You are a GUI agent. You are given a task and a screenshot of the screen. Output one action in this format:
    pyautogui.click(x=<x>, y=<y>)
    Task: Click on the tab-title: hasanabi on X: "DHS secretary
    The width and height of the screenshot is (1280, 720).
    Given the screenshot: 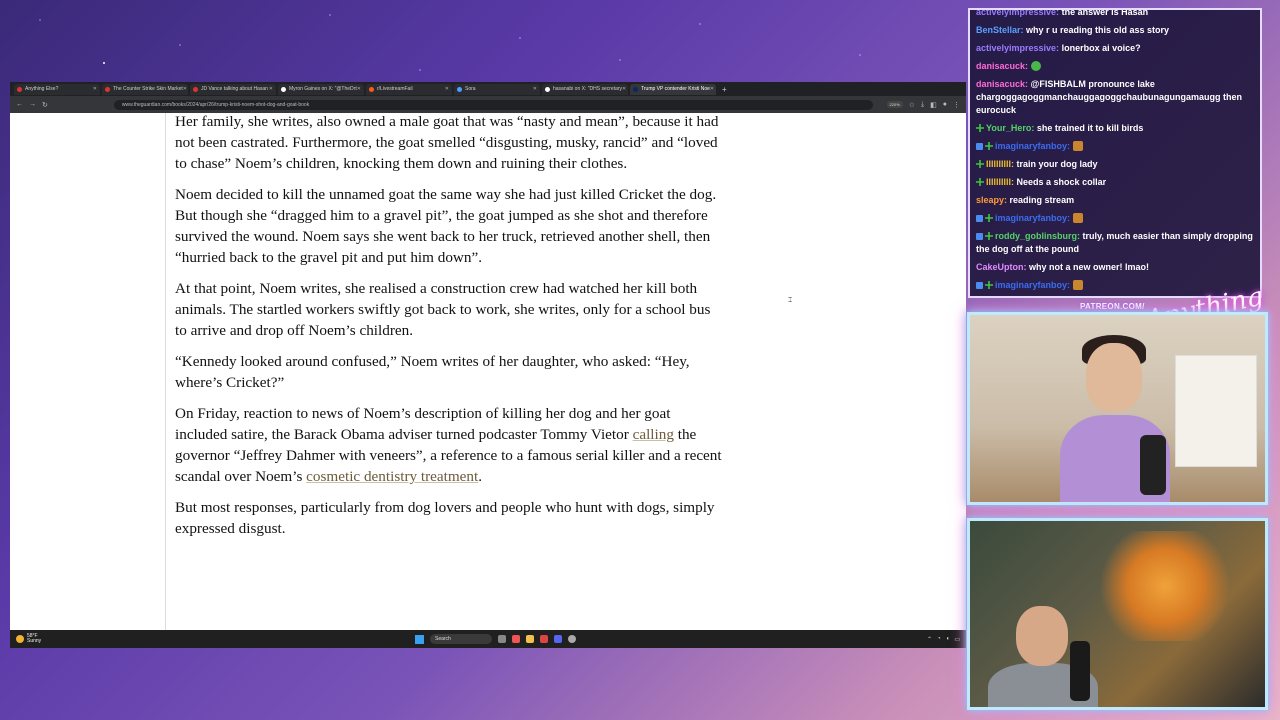 What is the action you would take?
    pyautogui.click(x=588, y=89)
    